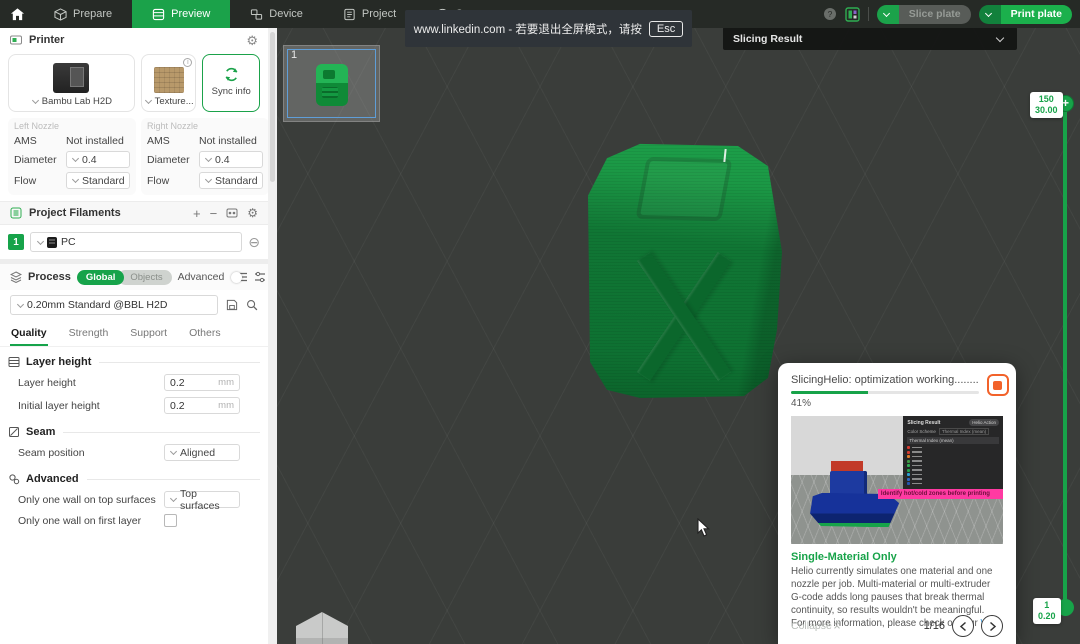 Image resolution: width=1080 pixels, height=644 pixels. I want to click on tune-icon, so click(260, 277).